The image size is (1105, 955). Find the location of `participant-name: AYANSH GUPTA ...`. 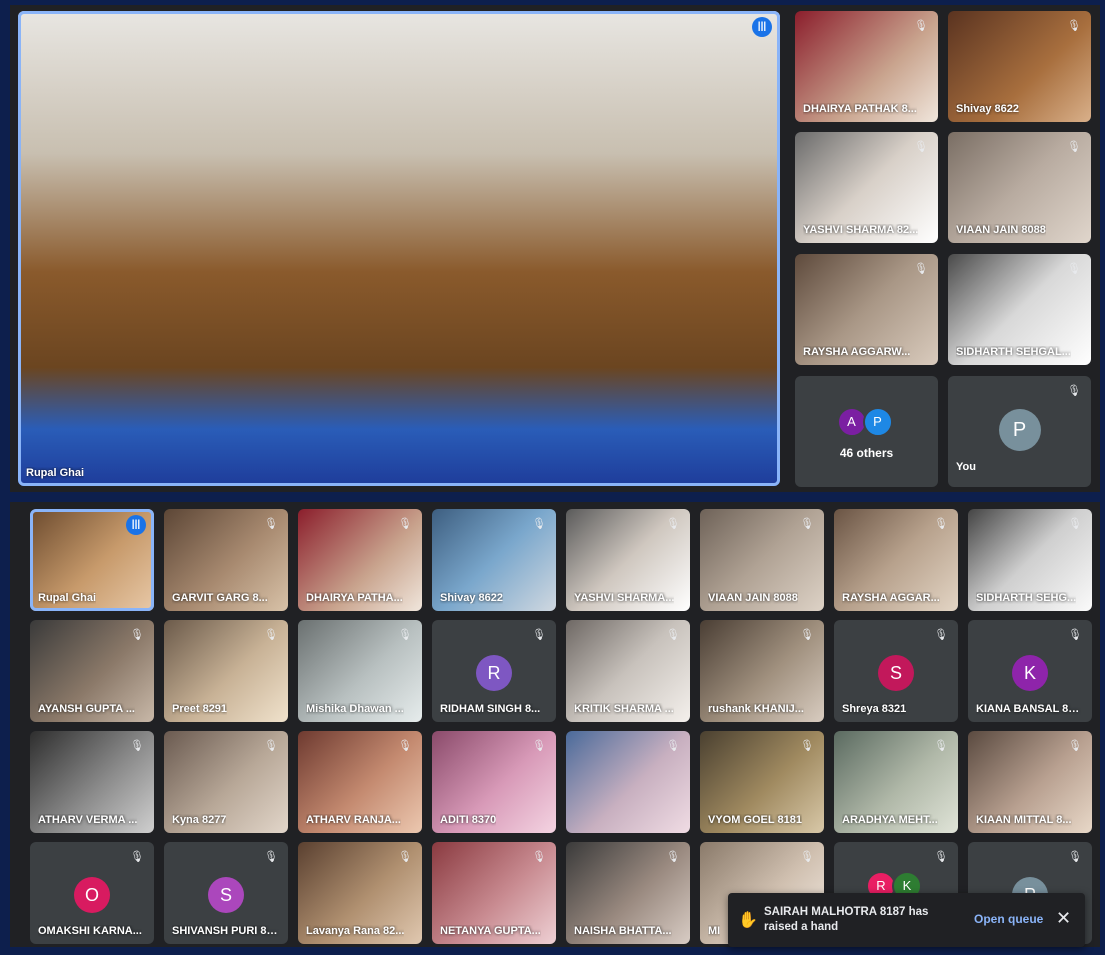

participant-name: AYANSH GUPTA ... is located at coordinates (86, 709).